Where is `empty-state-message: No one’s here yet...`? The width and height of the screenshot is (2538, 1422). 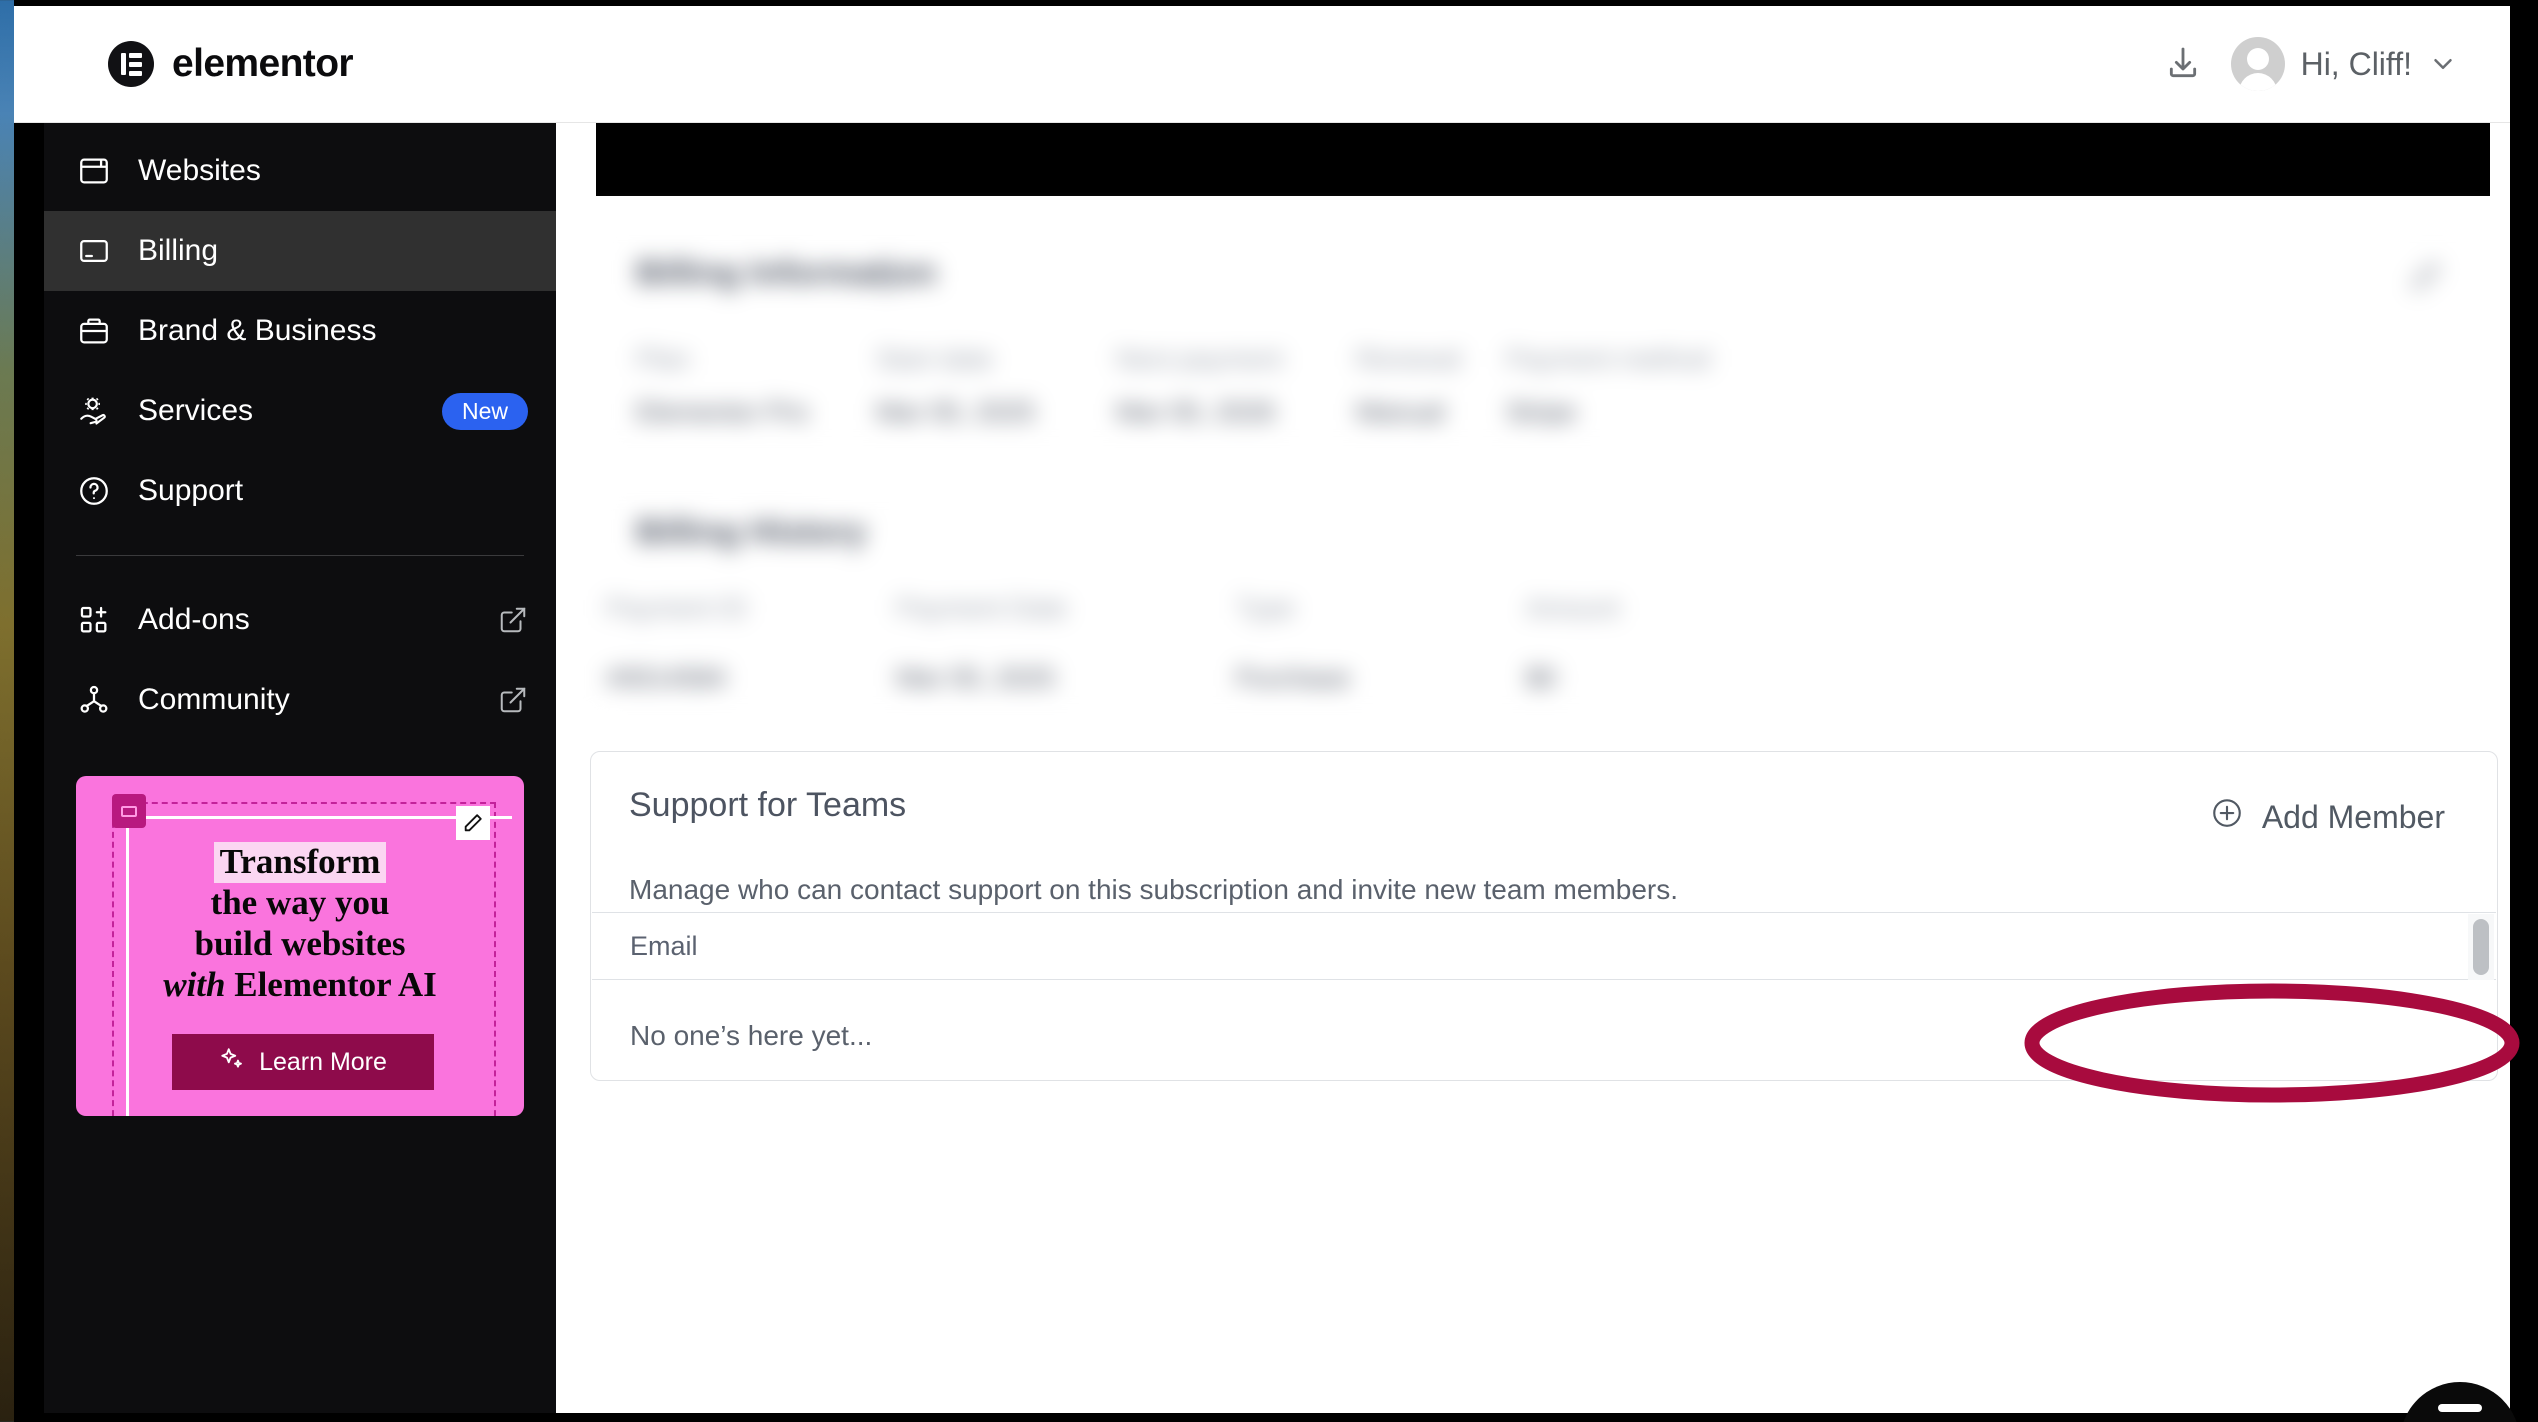 empty-state-message: No one’s here yet... is located at coordinates (751, 1035).